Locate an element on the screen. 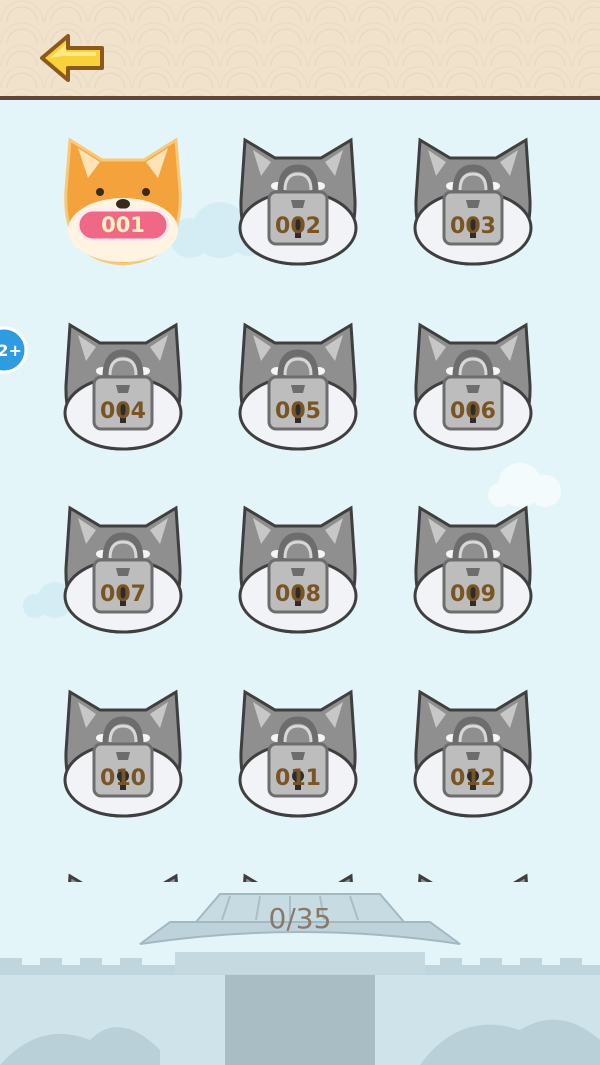  shiba-dog-icon is located at coordinates (123, 201).